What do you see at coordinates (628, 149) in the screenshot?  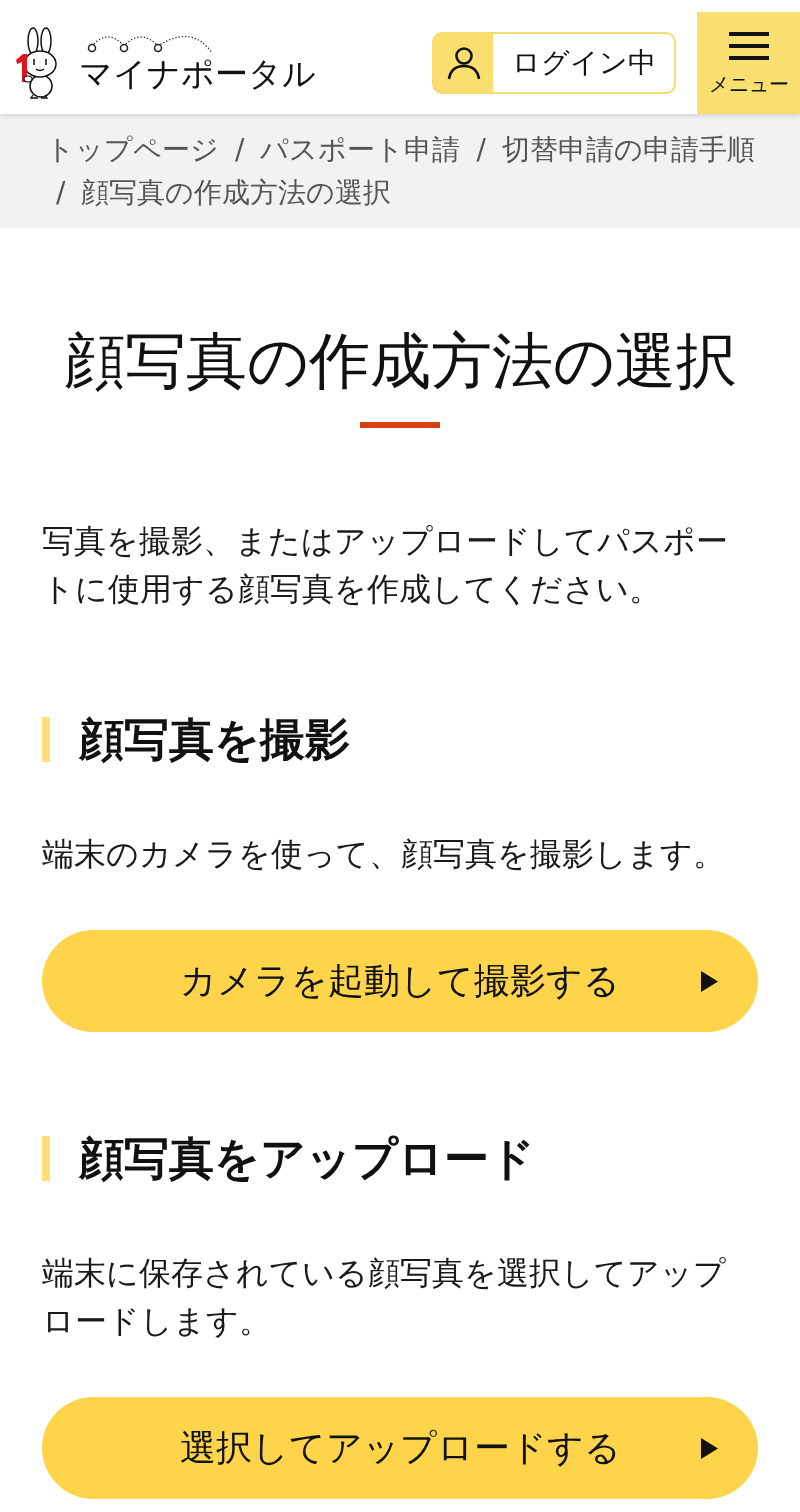 I see `breadcrumb-link: 切替申請の申請手順` at bounding box center [628, 149].